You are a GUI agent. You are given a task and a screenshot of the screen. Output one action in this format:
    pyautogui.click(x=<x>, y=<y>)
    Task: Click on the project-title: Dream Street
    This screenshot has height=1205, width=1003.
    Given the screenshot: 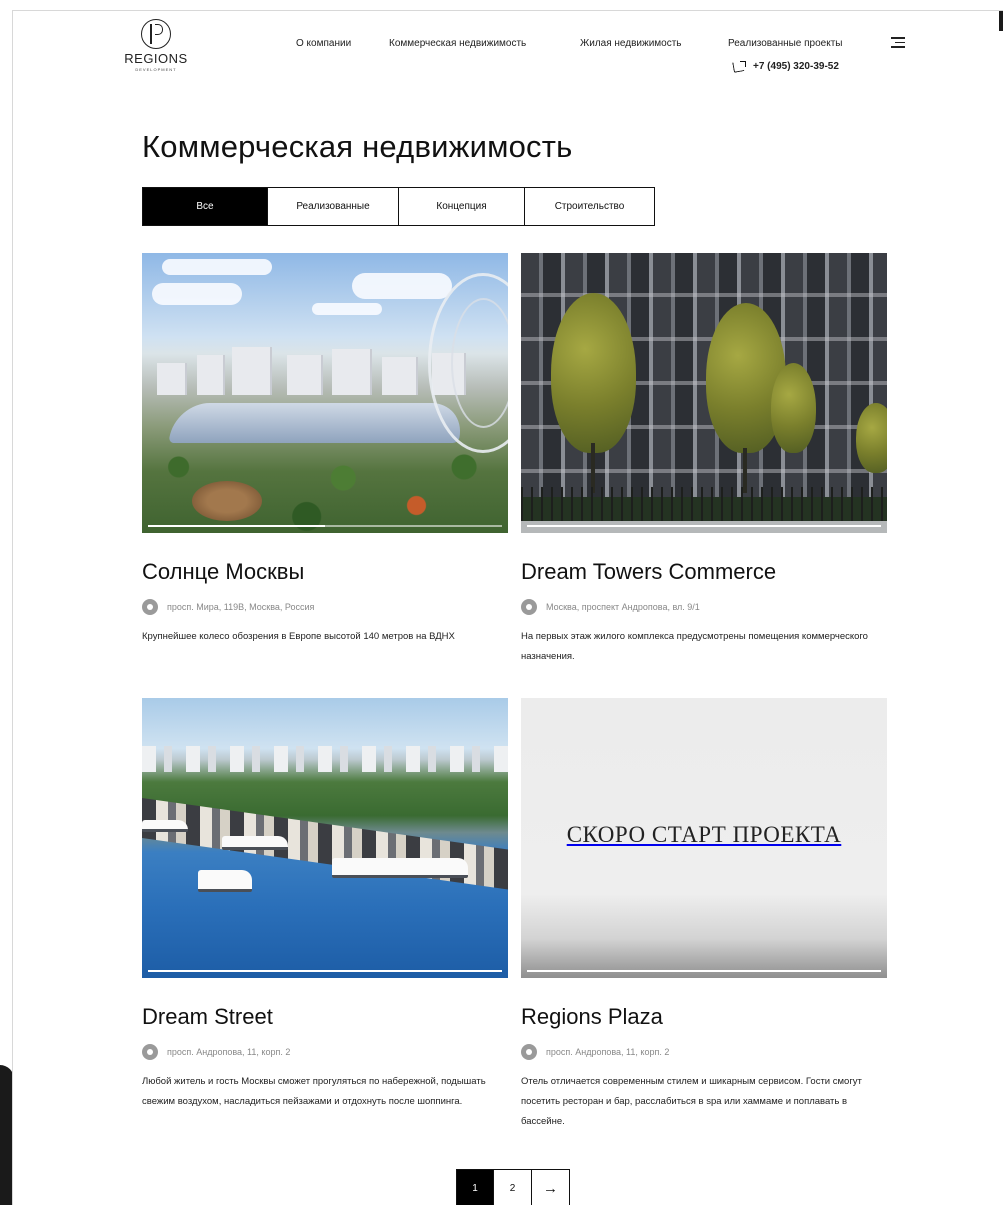 What is the action you would take?
    pyautogui.click(x=325, y=1017)
    